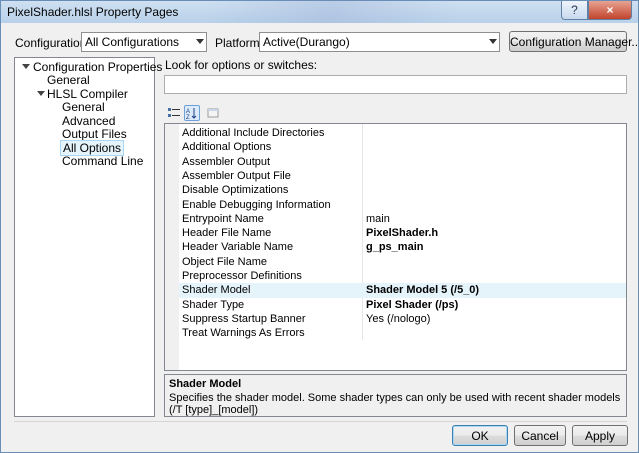 This screenshot has width=639, height=453. Describe the element at coordinates (379, 42) in the screenshot. I see `platform-dropdown: Active(Durango)` at that location.